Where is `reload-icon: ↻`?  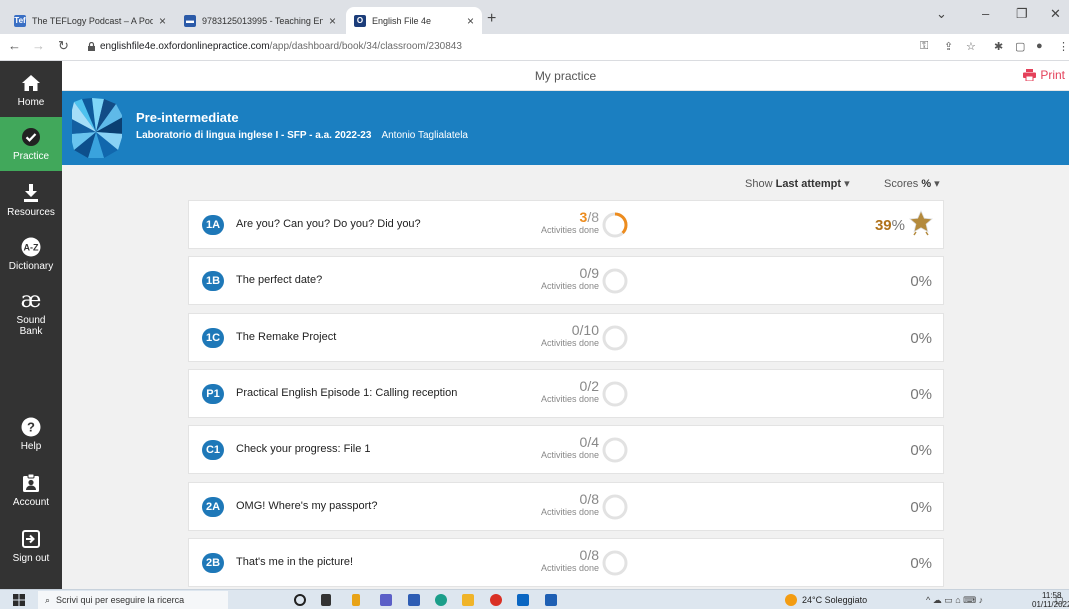
reload-icon: ↻ is located at coordinates (63, 46).